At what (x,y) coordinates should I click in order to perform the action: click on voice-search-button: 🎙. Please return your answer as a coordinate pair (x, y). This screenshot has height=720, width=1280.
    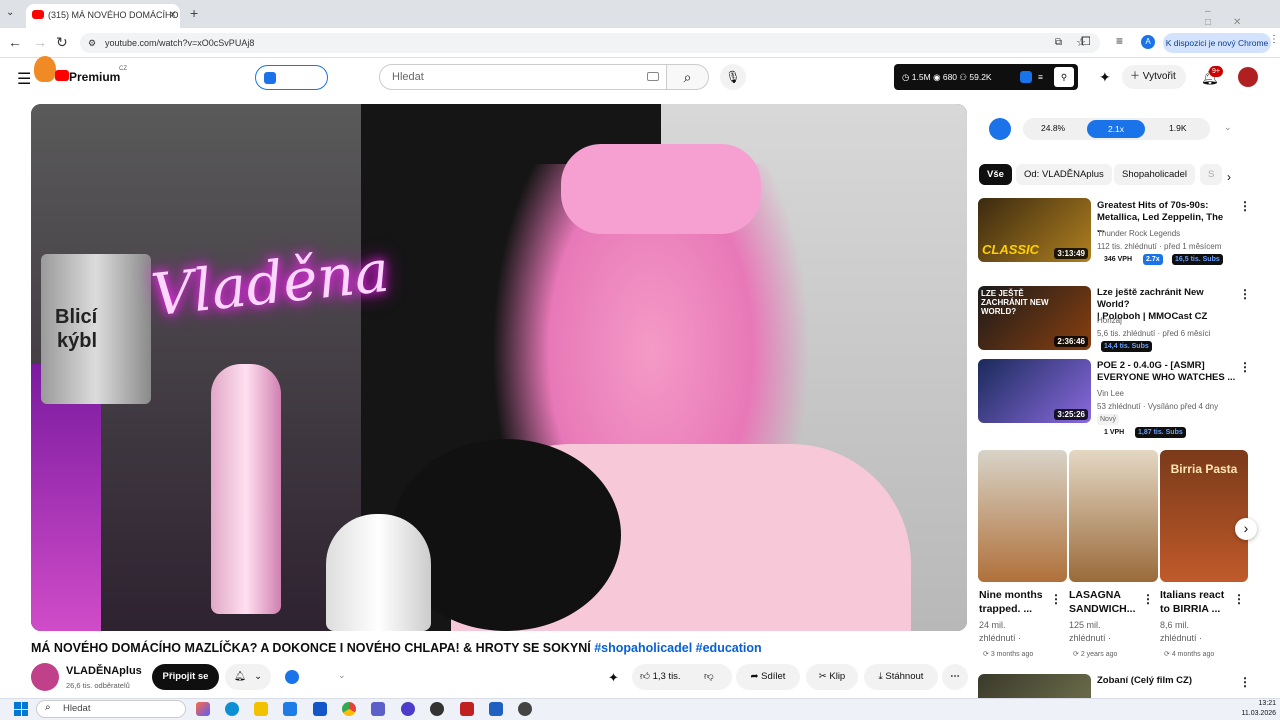
    Looking at the image, I should click on (733, 77).